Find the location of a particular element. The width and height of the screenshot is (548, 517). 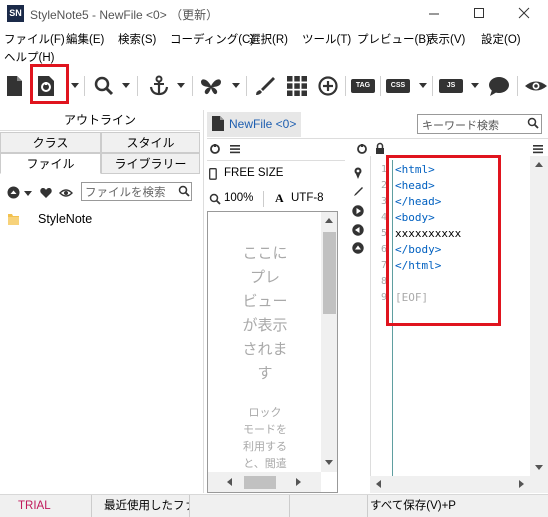

eye-small-icon is located at coordinates (66, 193).